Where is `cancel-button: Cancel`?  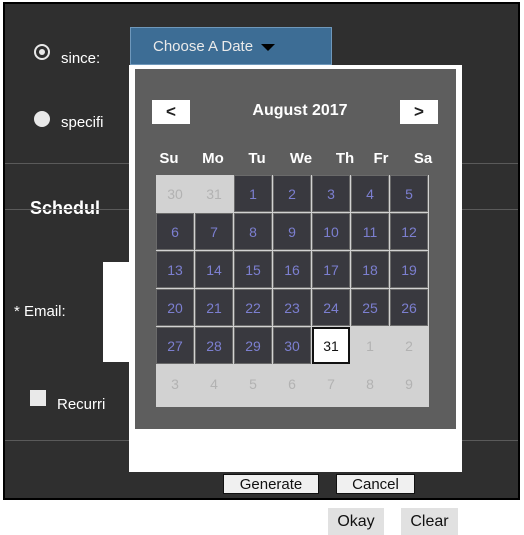 cancel-button: Cancel is located at coordinates (375, 484).